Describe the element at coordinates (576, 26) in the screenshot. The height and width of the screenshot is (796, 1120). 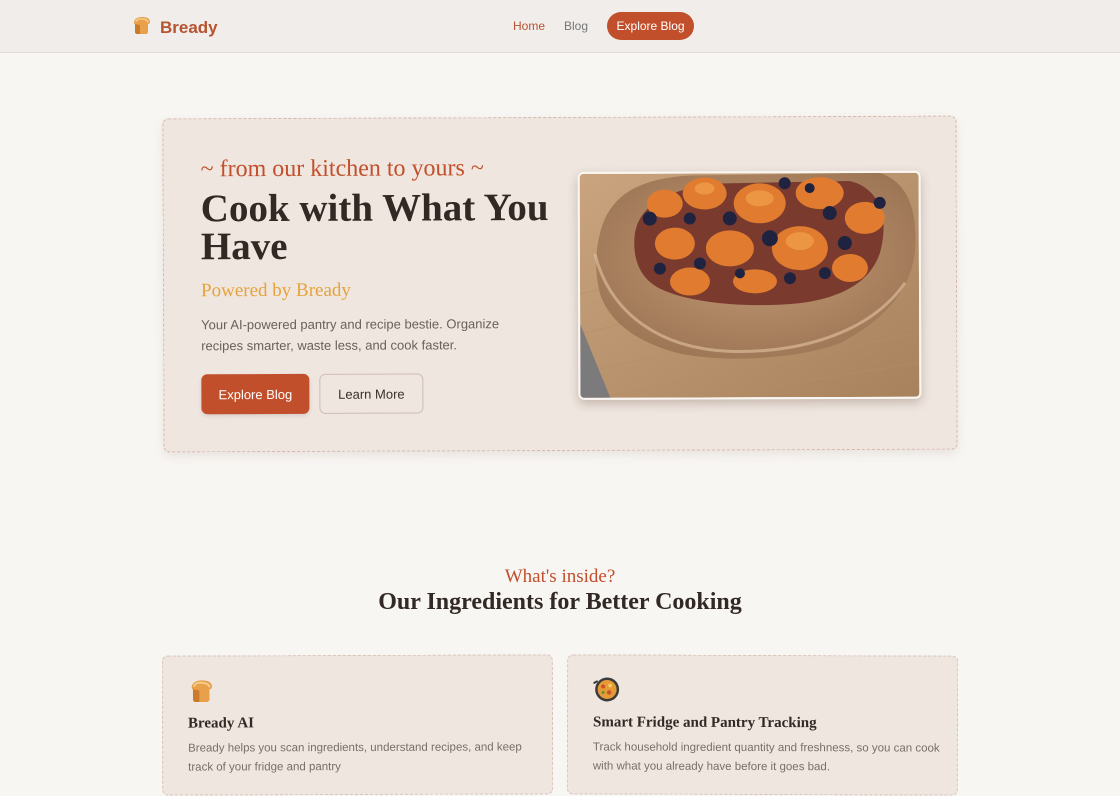
I see `nav-link-blog: Blog` at that location.